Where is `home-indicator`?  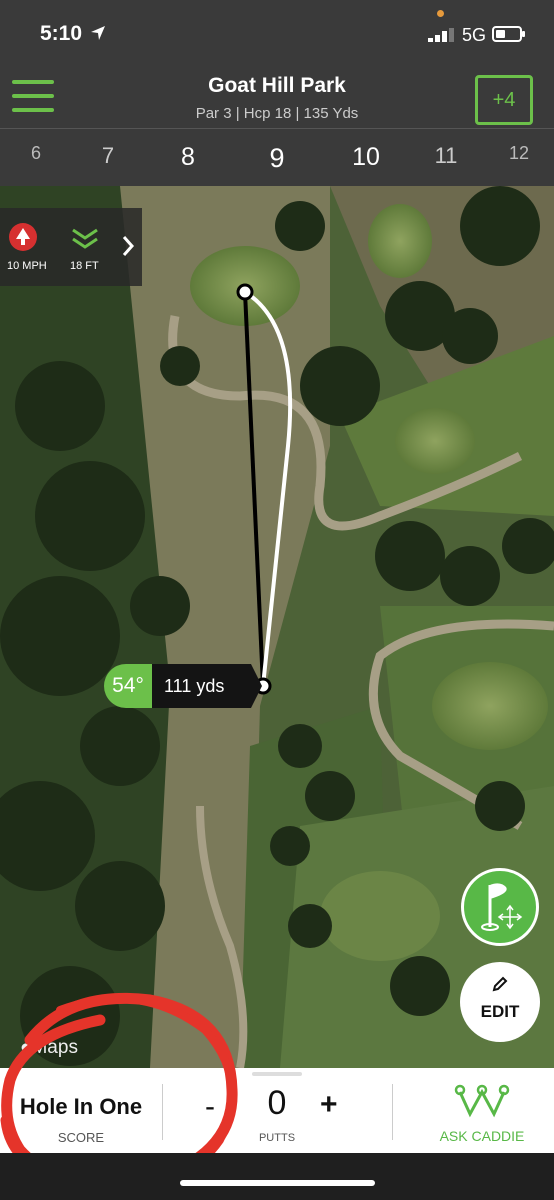 home-indicator is located at coordinates (277, 1183).